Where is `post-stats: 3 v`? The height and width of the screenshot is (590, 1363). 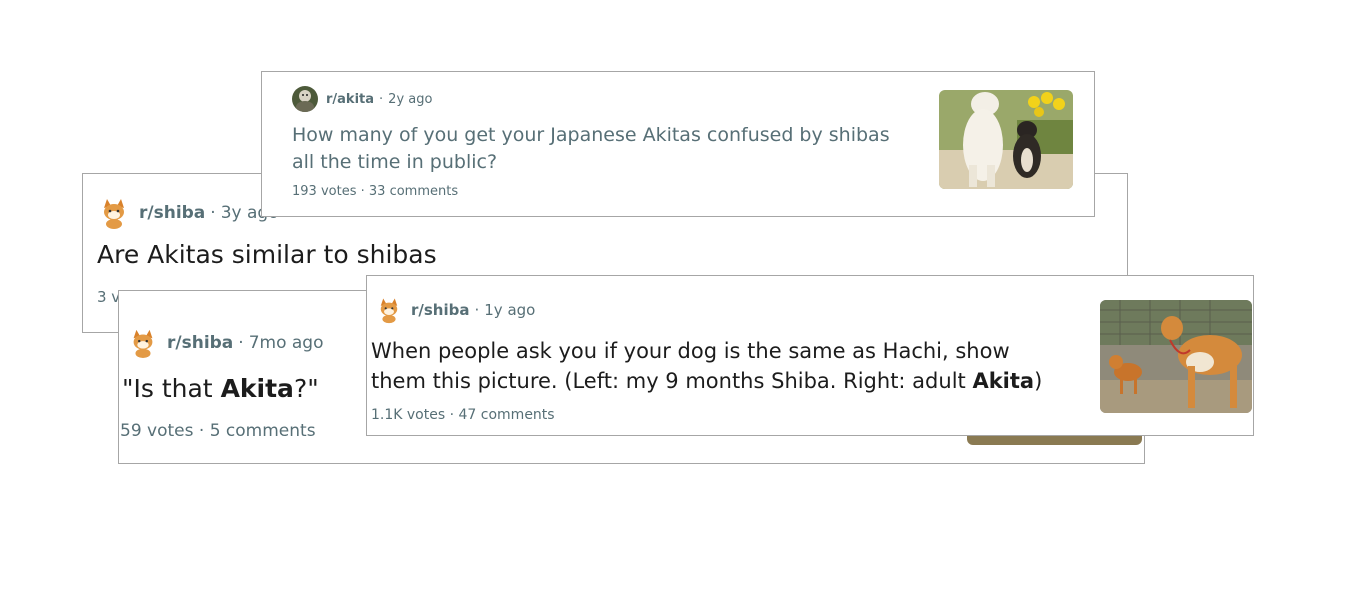
post-stats: 3 v is located at coordinates (109, 297).